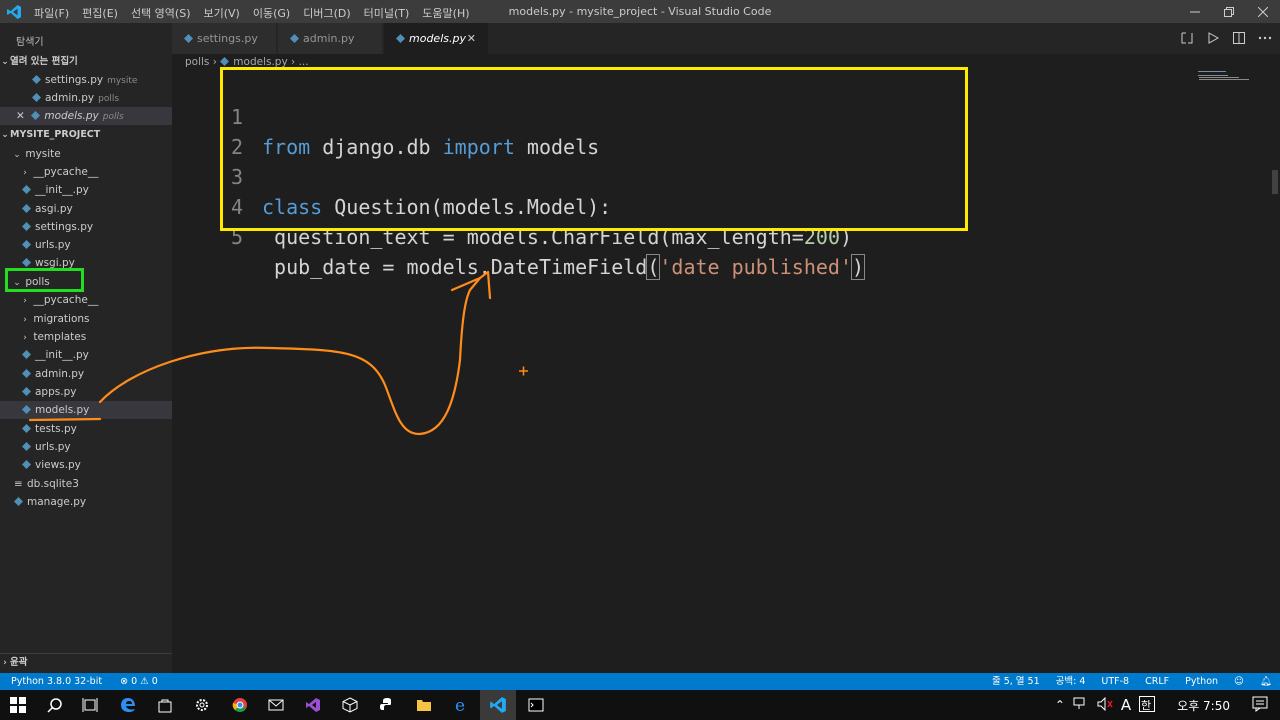  Describe the element at coordinates (90, 705) in the screenshot. I see `task-view-icon` at that location.